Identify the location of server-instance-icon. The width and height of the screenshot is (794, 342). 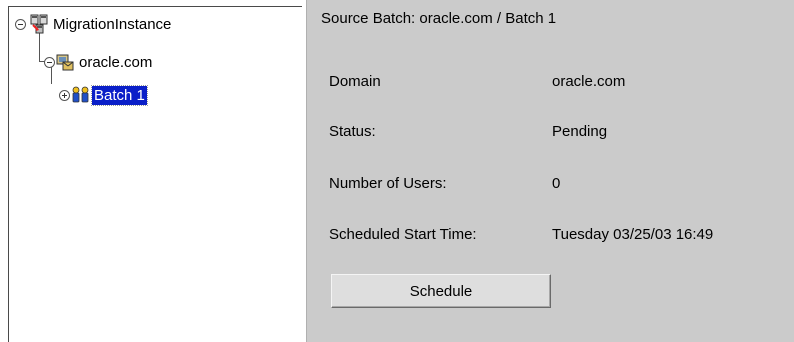
(39, 24).